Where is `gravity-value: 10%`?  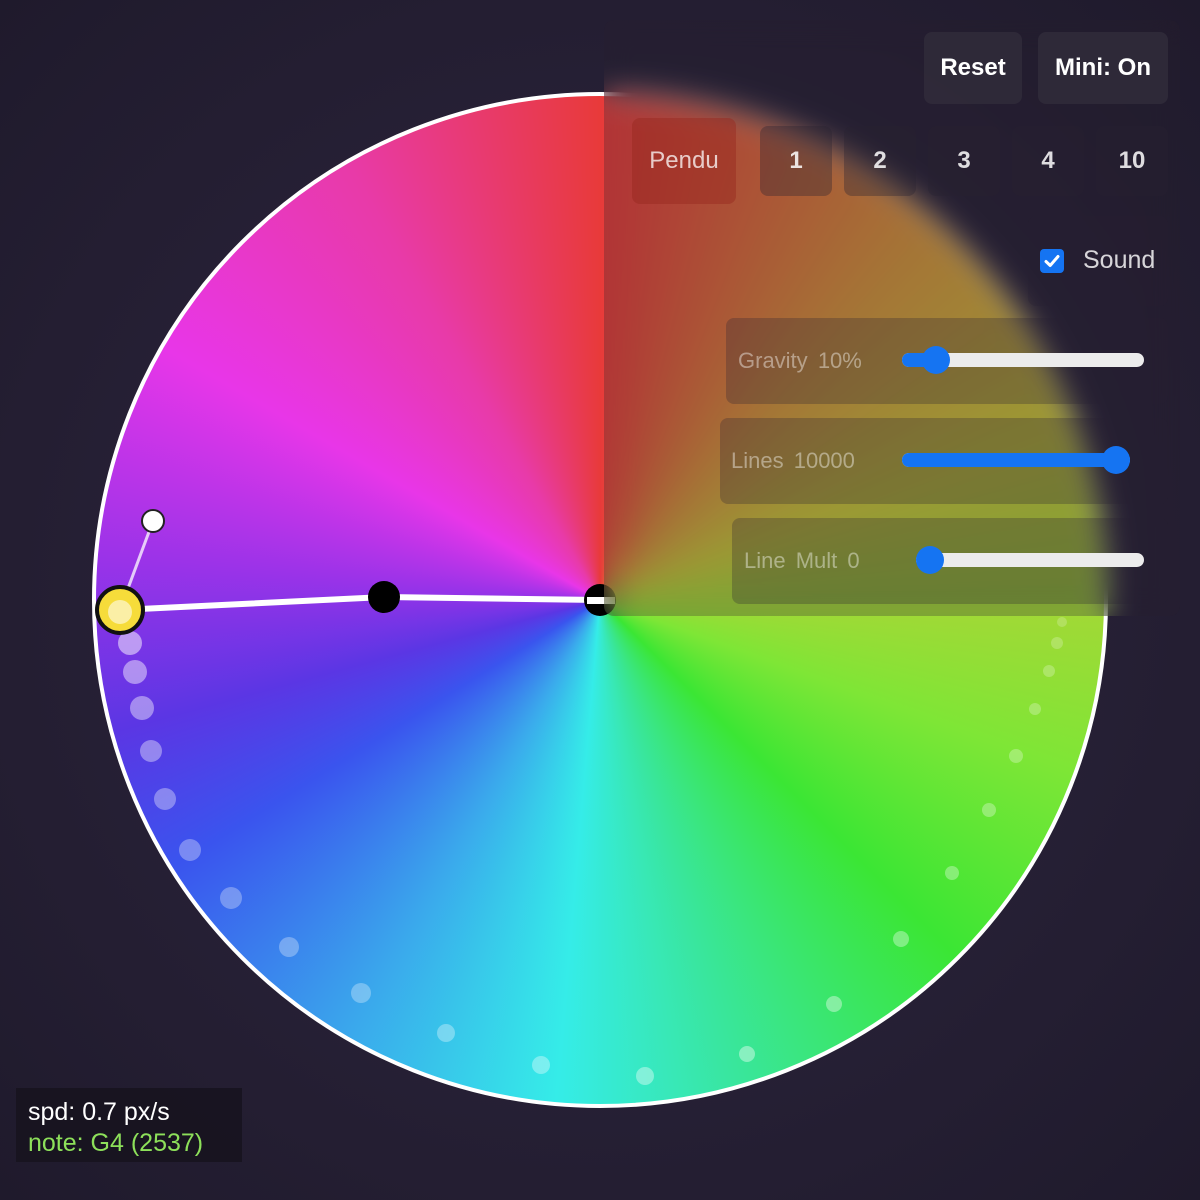
gravity-value: 10% is located at coordinates (839, 360).